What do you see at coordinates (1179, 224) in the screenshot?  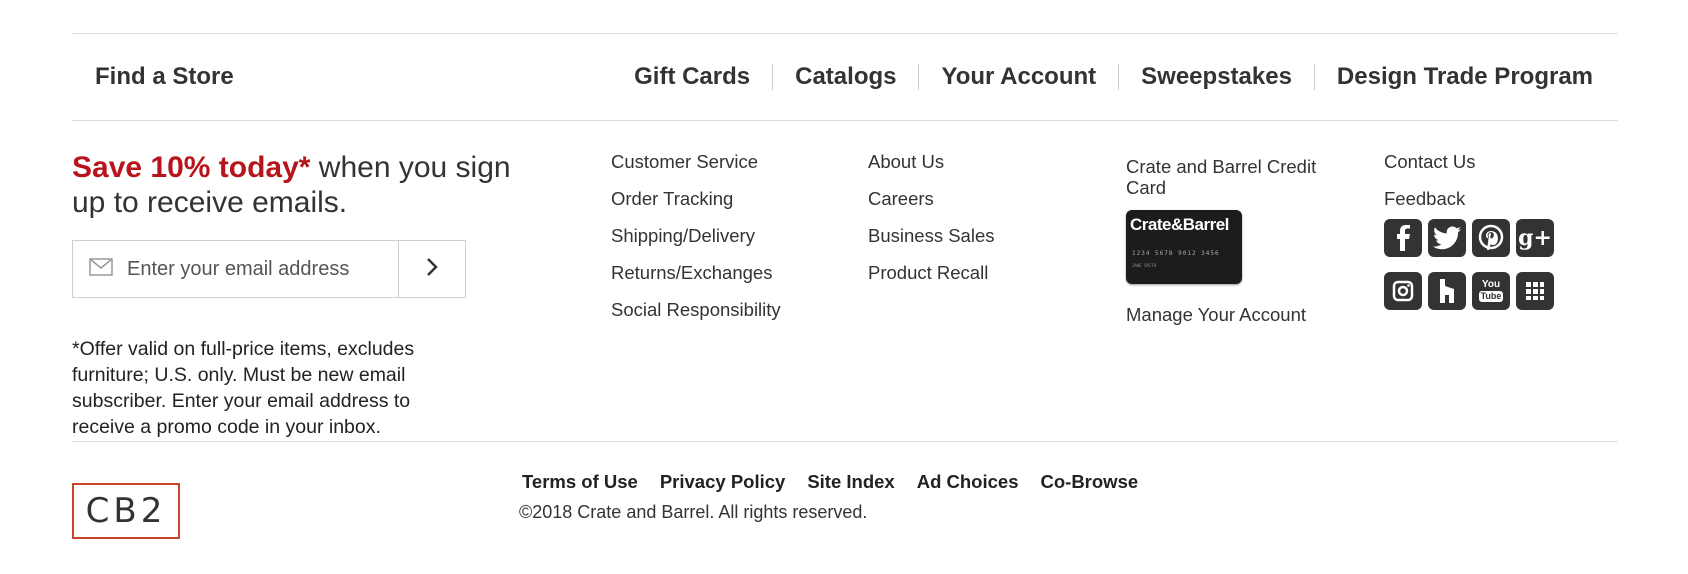 I see `card-brand-logo: Crate&Barrel` at bounding box center [1179, 224].